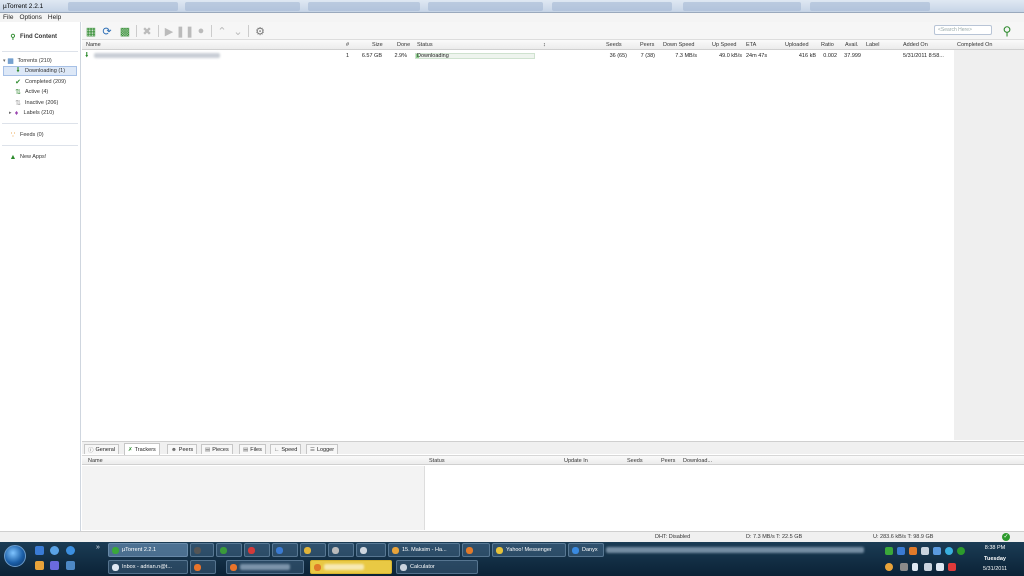  I want to click on dht-status: DHT: Disabled, so click(672, 537).